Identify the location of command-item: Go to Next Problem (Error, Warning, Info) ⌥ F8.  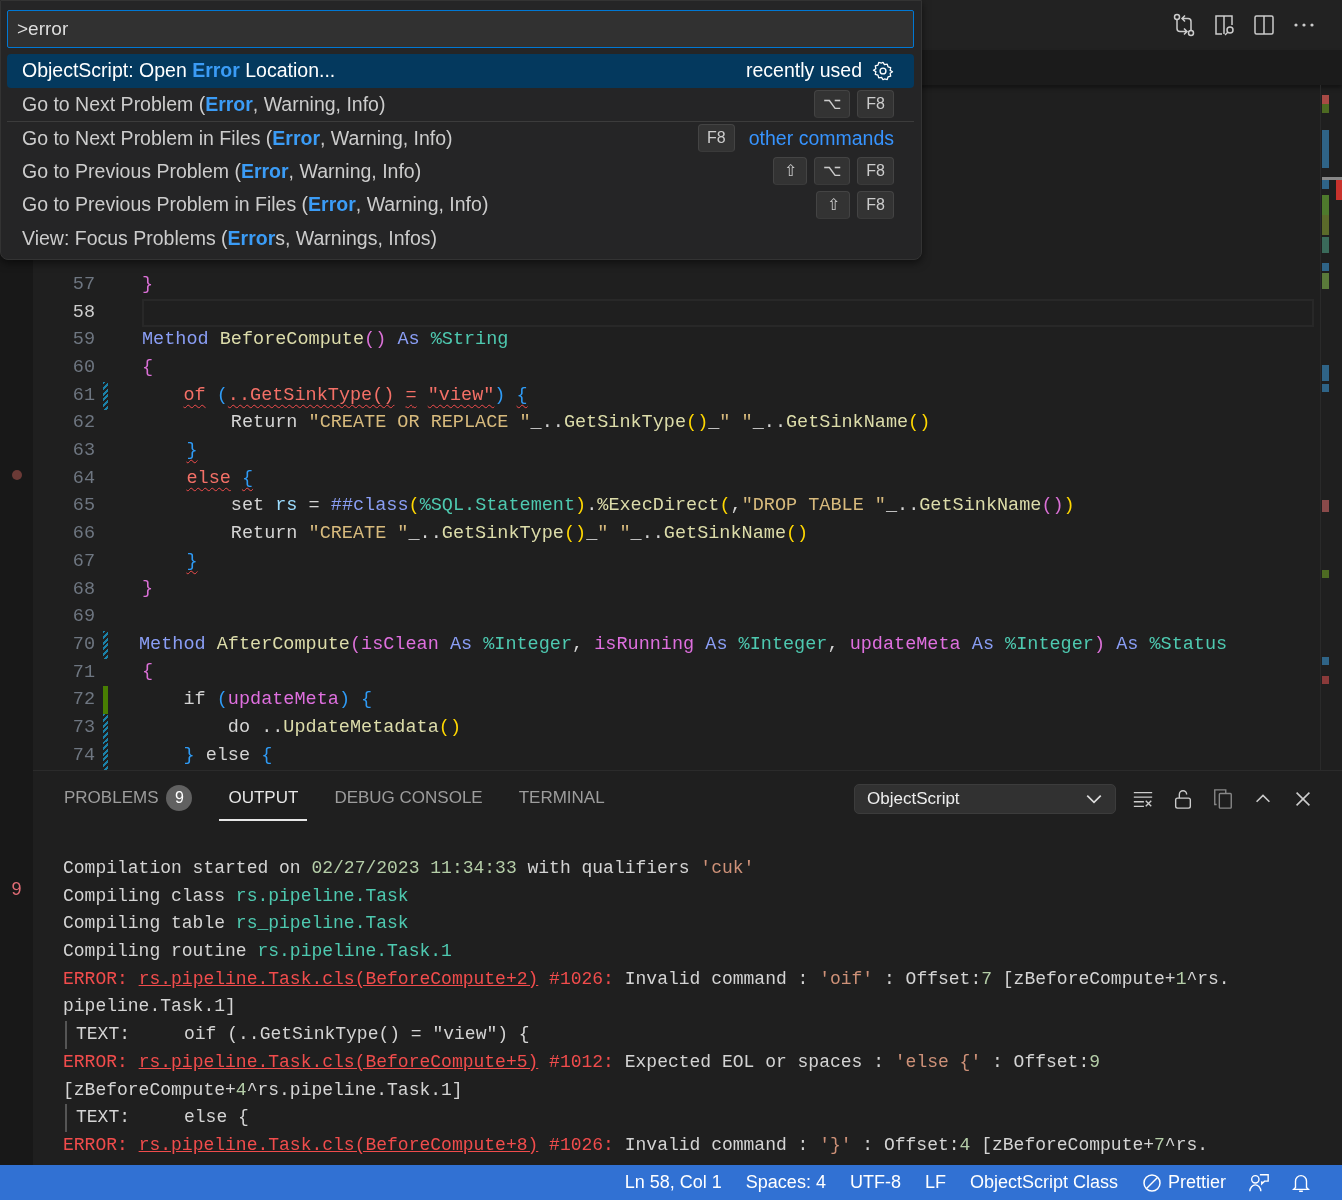
(460, 104).